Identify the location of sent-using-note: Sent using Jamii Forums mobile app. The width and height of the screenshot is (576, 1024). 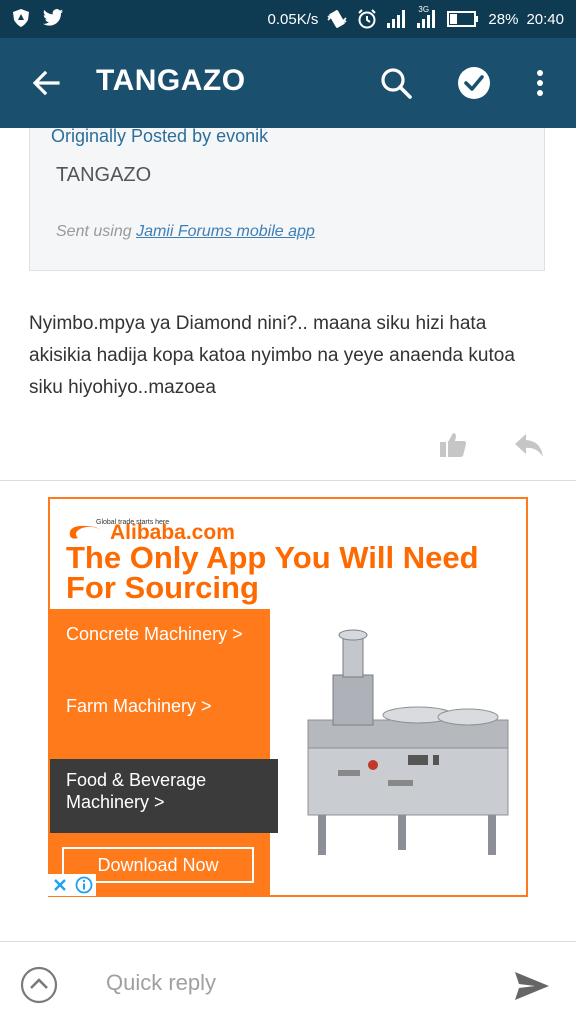
(185, 232).